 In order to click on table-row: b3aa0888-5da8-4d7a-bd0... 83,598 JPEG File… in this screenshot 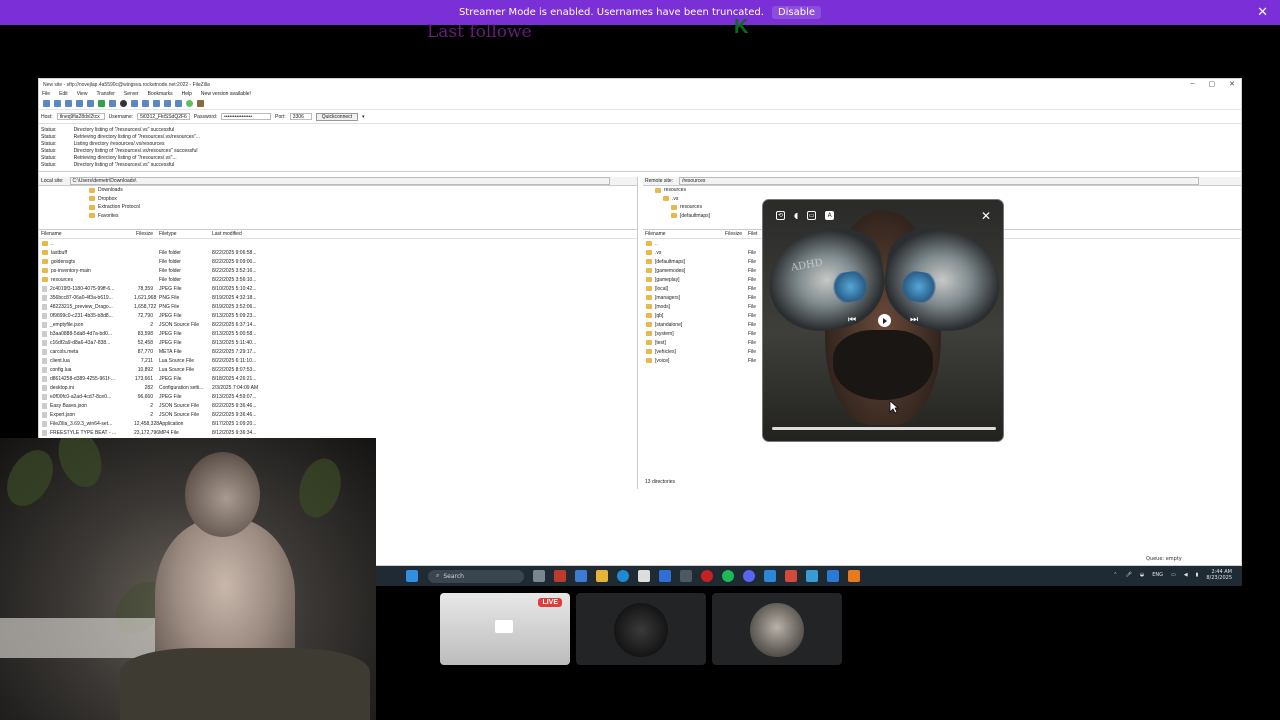, I will do `click(338, 333)`.